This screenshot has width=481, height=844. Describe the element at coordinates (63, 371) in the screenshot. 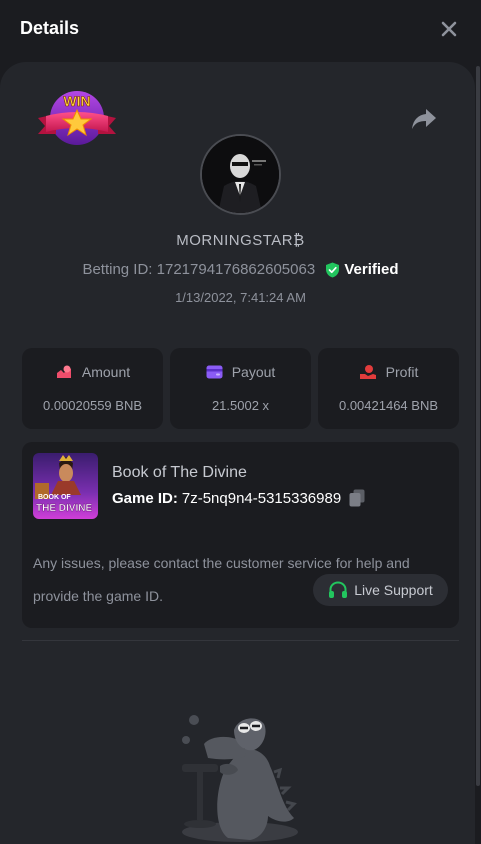

I see `coins-icon` at that location.